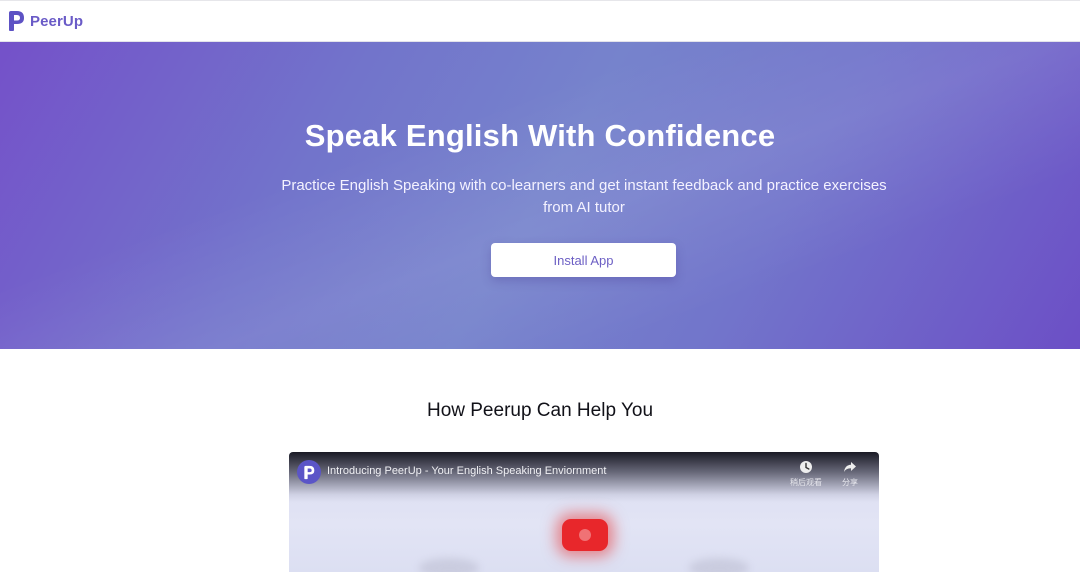 Image resolution: width=1080 pixels, height=572 pixels. What do you see at coordinates (850, 482) in the screenshot?
I see `share-label: 分享` at bounding box center [850, 482].